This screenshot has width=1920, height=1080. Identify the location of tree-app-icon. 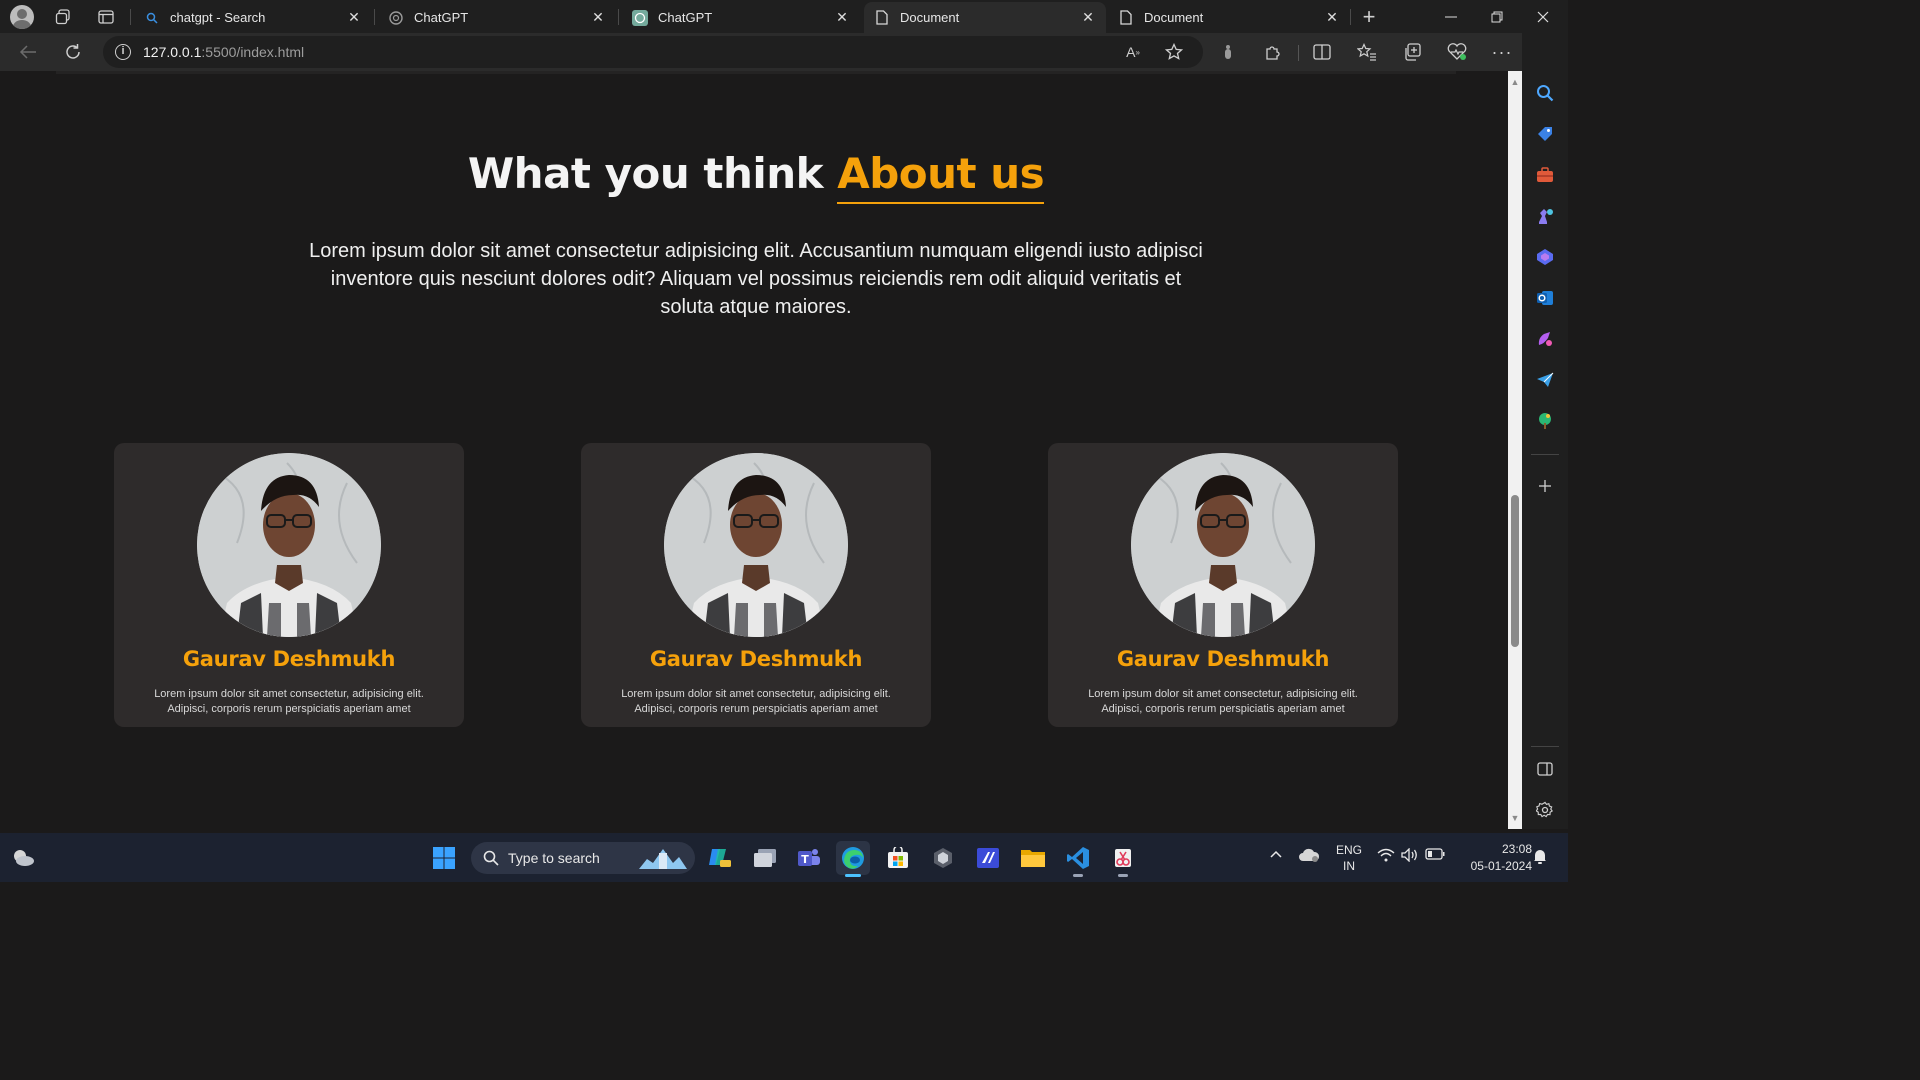
(1545, 421).